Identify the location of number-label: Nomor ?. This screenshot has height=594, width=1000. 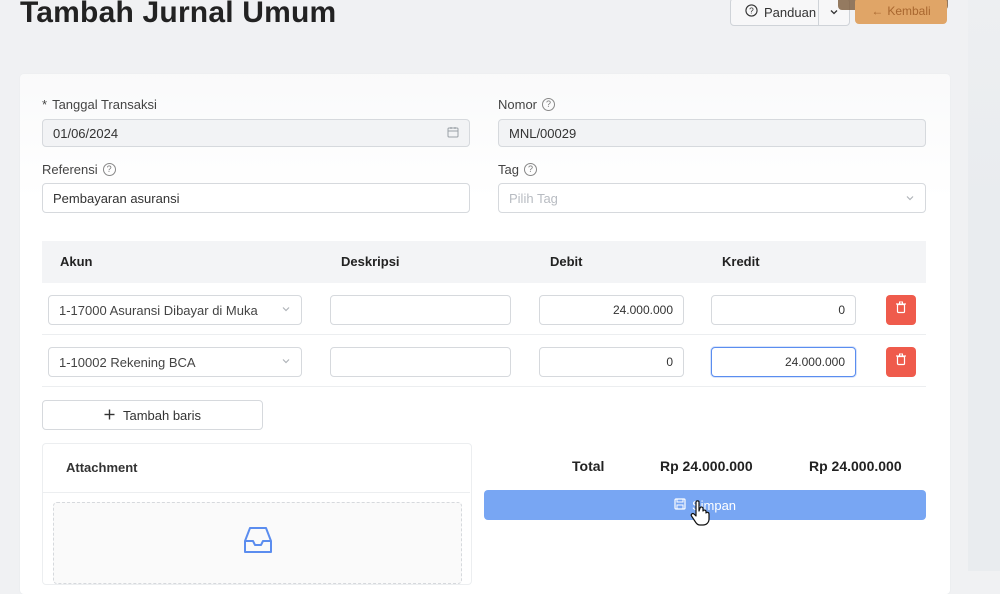
(527, 104).